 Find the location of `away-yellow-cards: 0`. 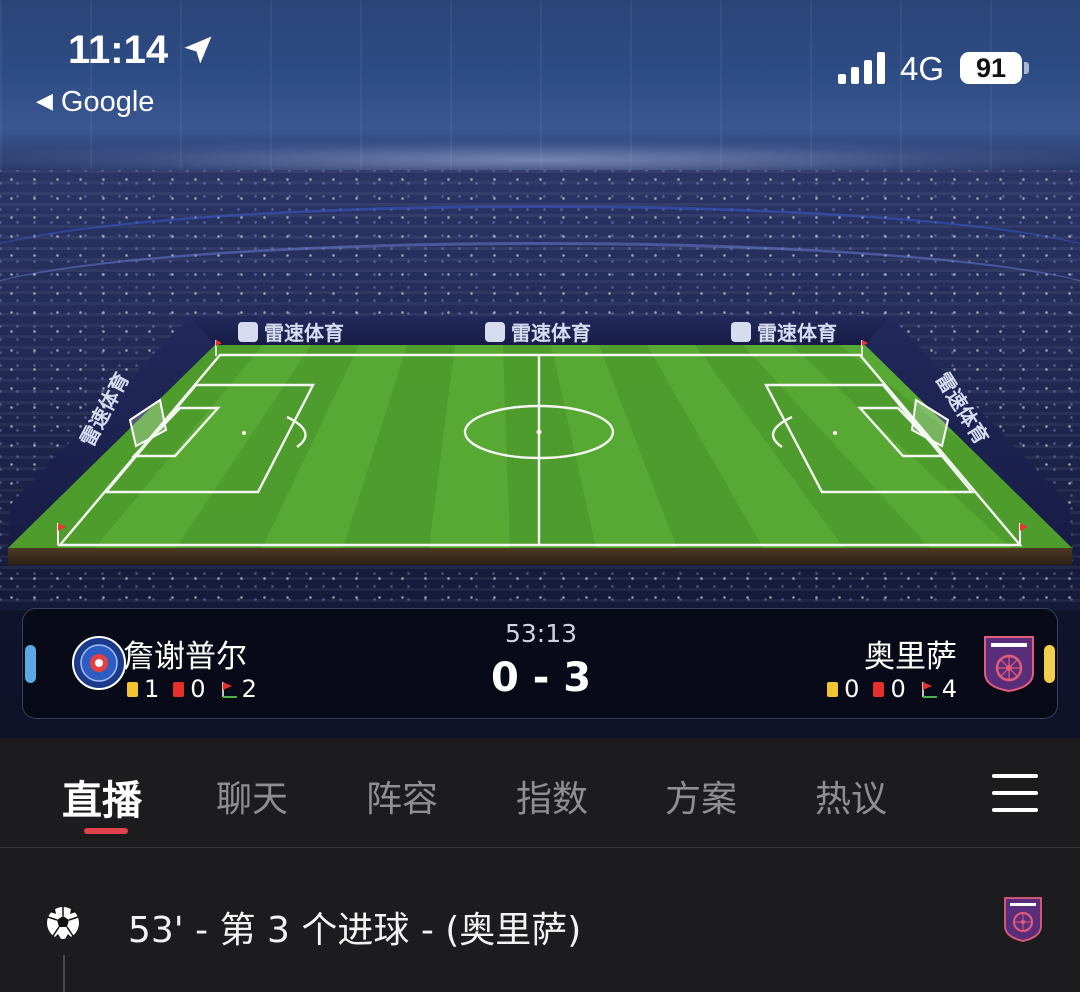

away-yellow-cards: 0 is located at coordinates (843, 689).